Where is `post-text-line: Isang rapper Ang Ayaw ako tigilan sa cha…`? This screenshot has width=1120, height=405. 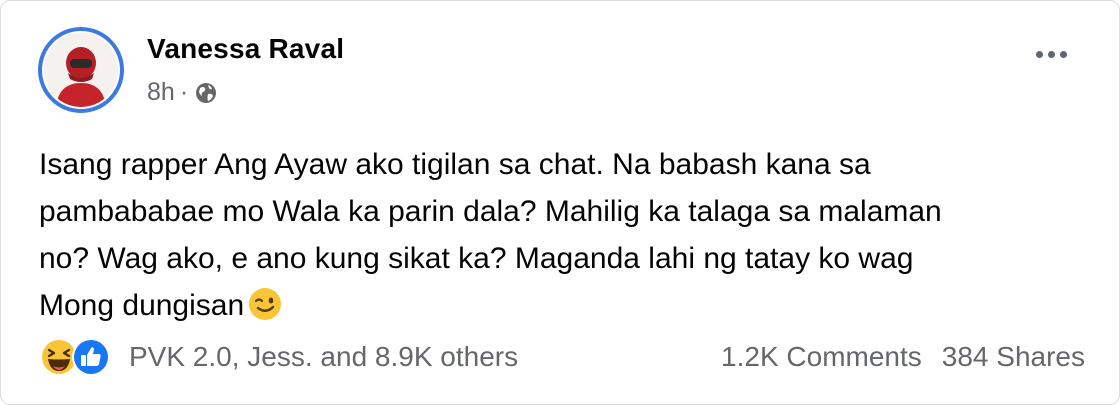
post-text-line: Isang rapper Ang Ayaw ako tigilan sa cha… is located at coordinates (455, 164).